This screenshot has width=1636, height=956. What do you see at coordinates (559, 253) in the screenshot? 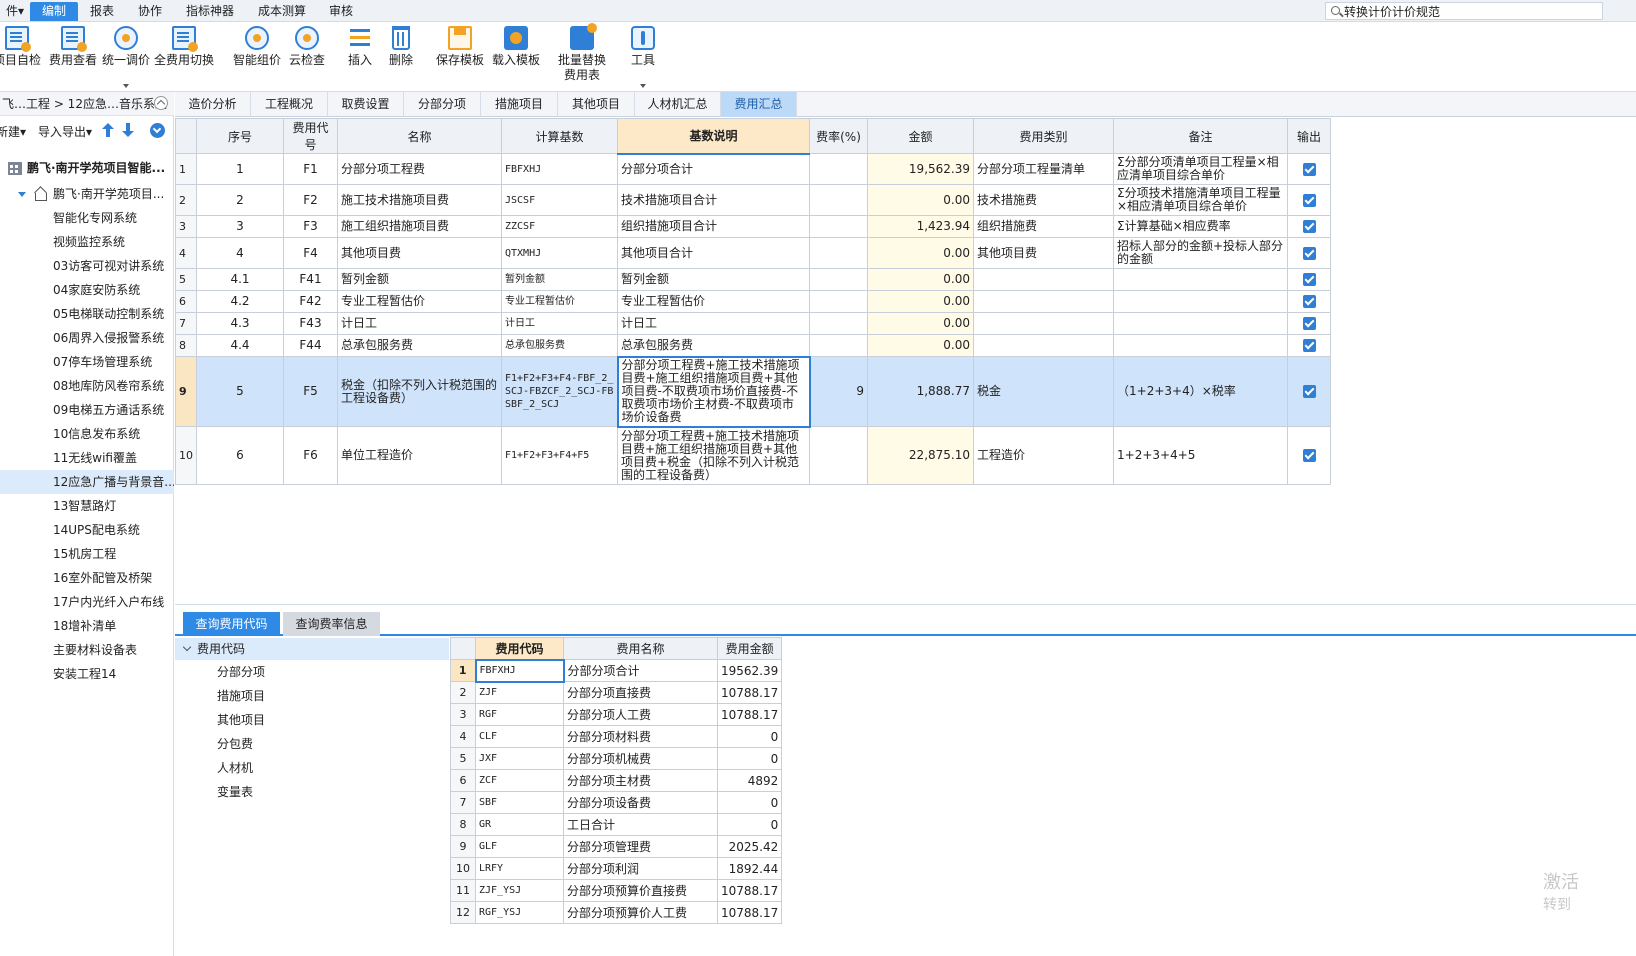
I see `cell-base: QTXMHJ` at bounding box center [559, 253].